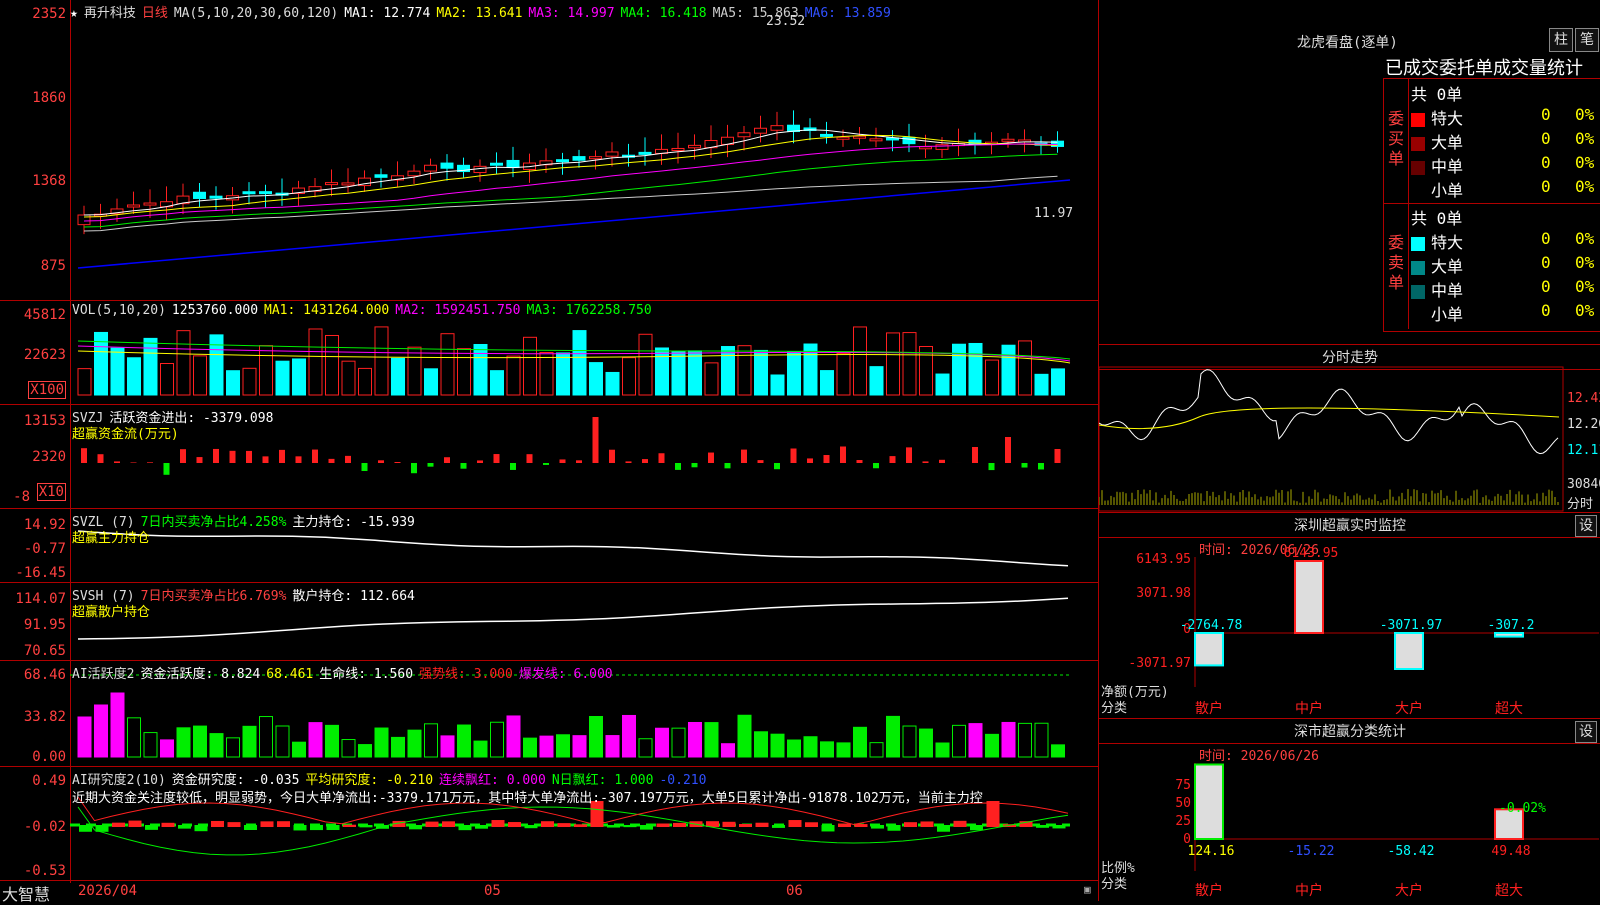 Image resolution: width=1600 pixels, height=905 pixels. Describe the element at coordinates (74, 13) in the screenshot. I see `star-icon: ★` at that location.